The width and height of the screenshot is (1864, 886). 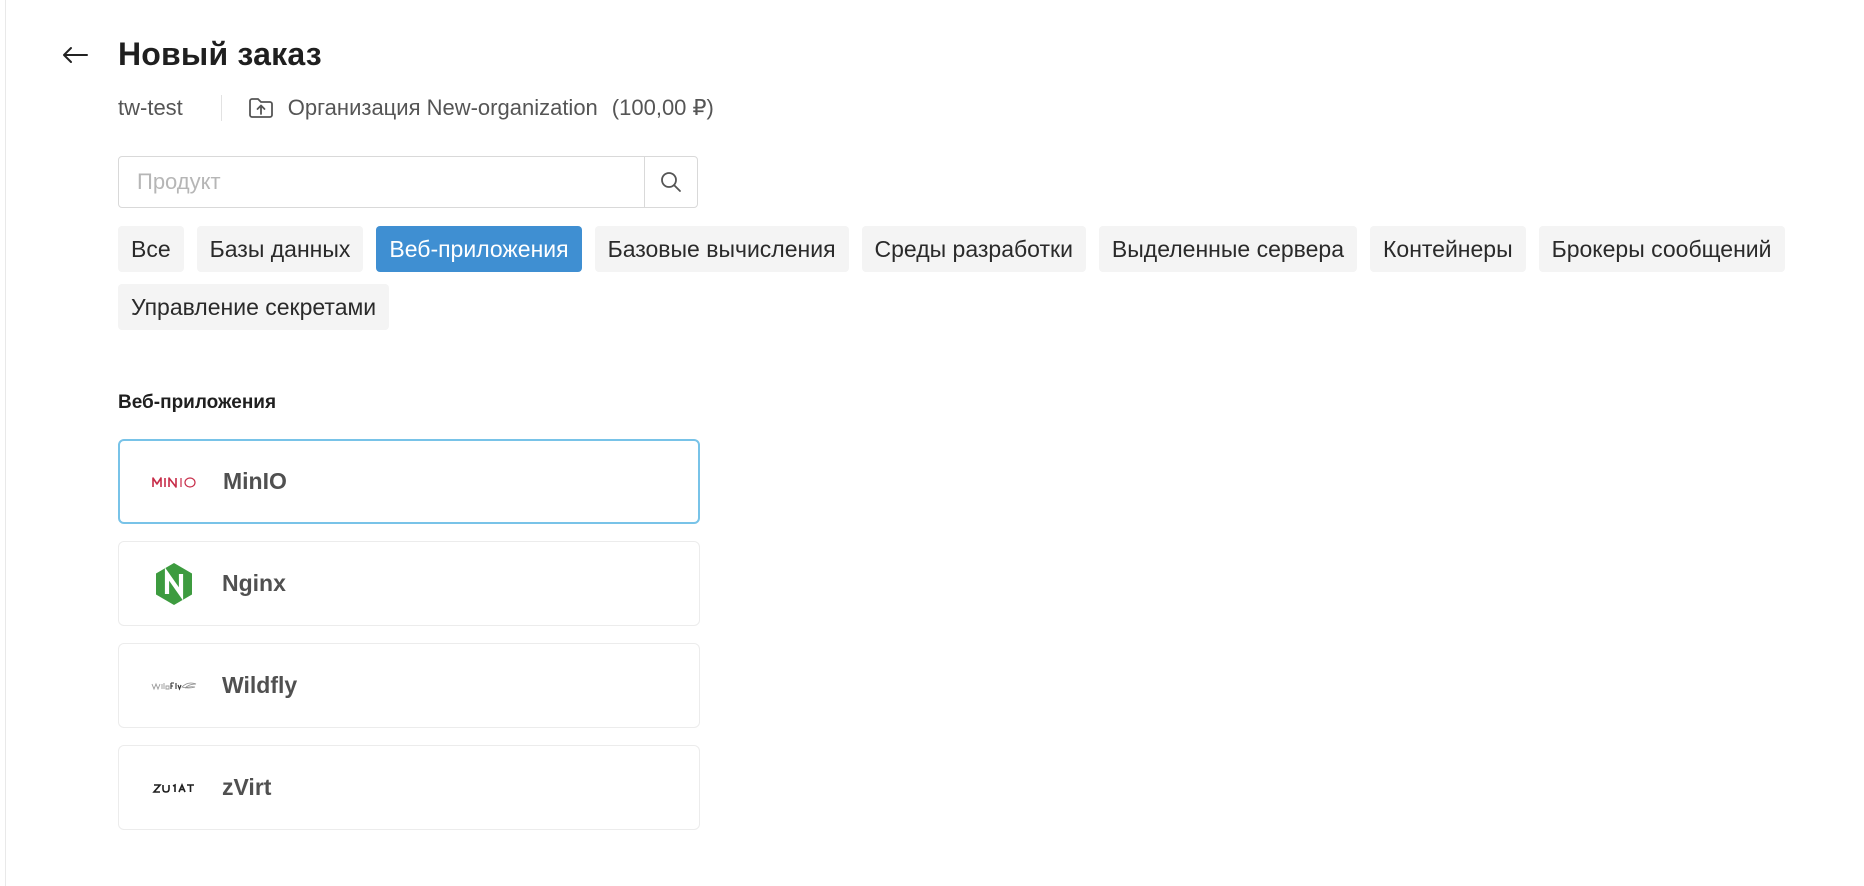 I want to click on tab-message-brokers: Брокеры сообщений, so click(x=1661, y=249).